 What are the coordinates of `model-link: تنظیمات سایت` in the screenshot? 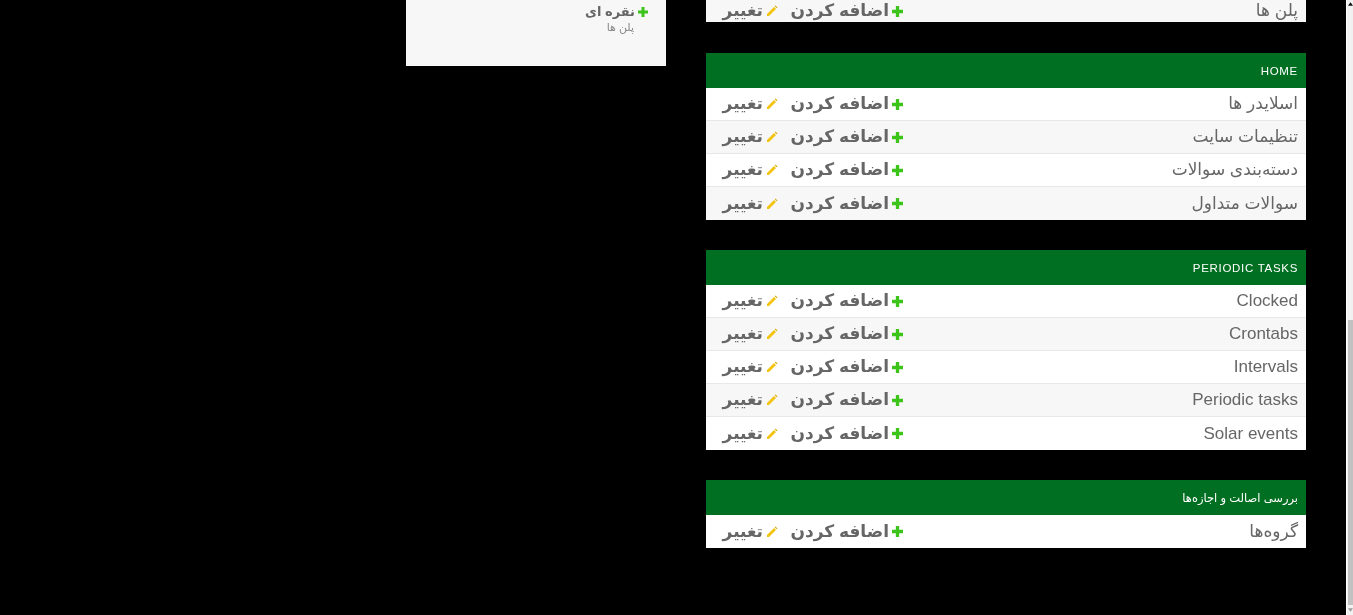 It's located at (1245, 137).